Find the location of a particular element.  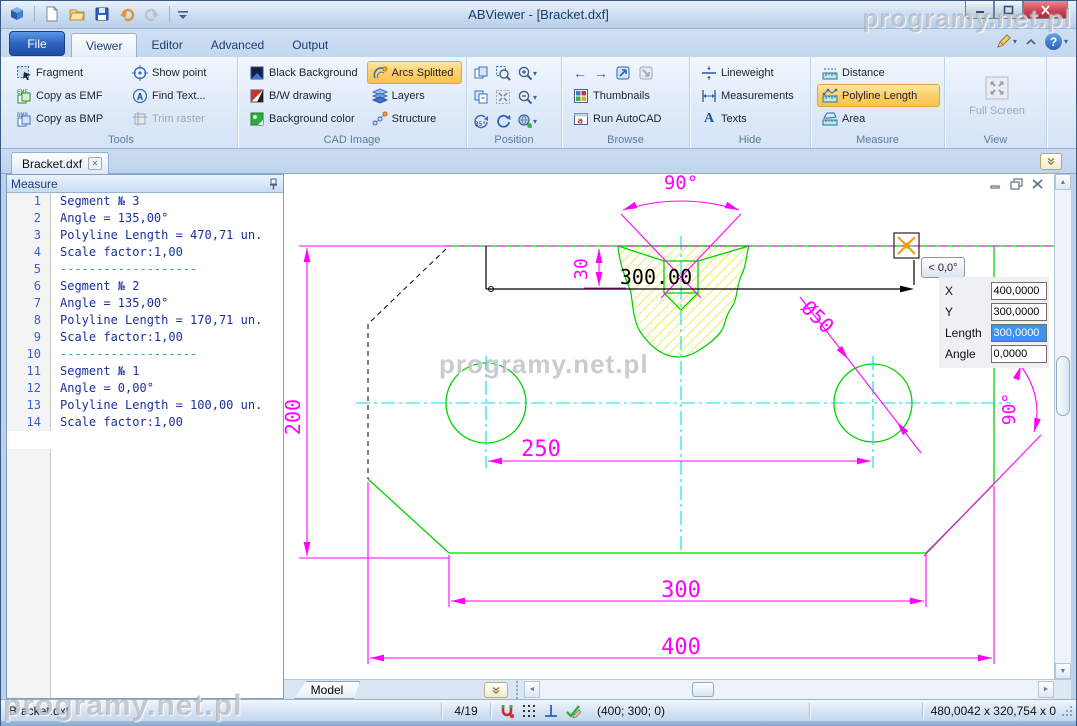

scroll-left-icon: ◄ is located at coordinates (532, 689).